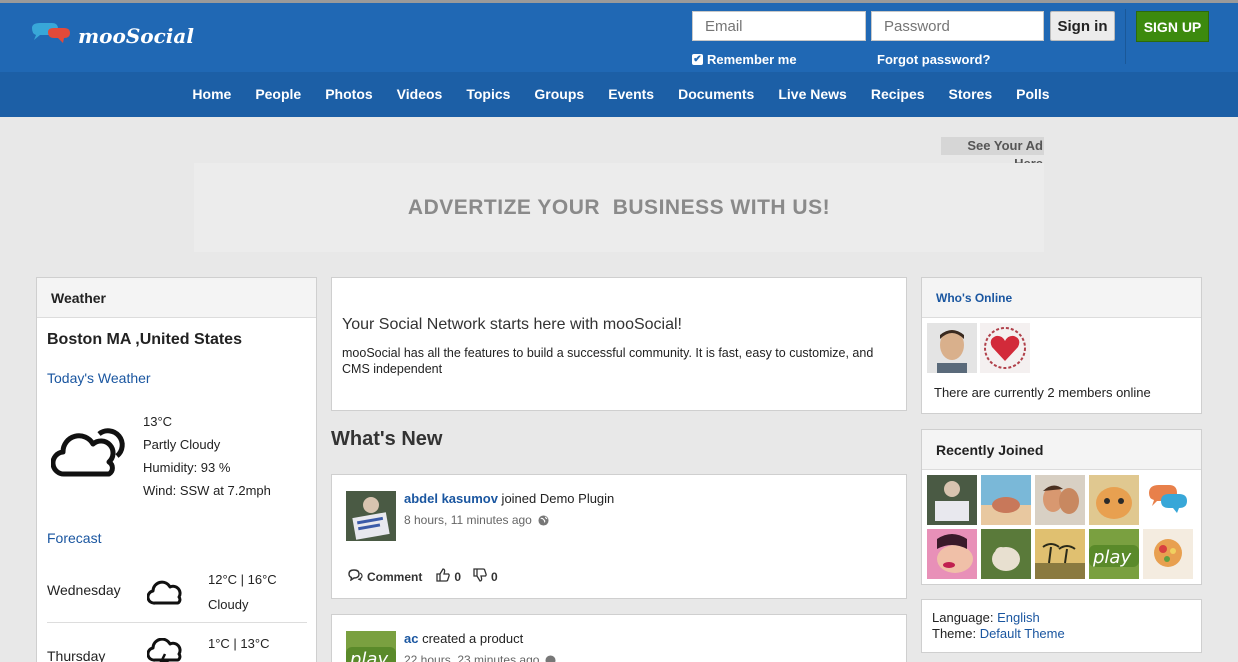 This screenshot has width=1238, height=662. I want to click on like-icon, so click(443, 576).